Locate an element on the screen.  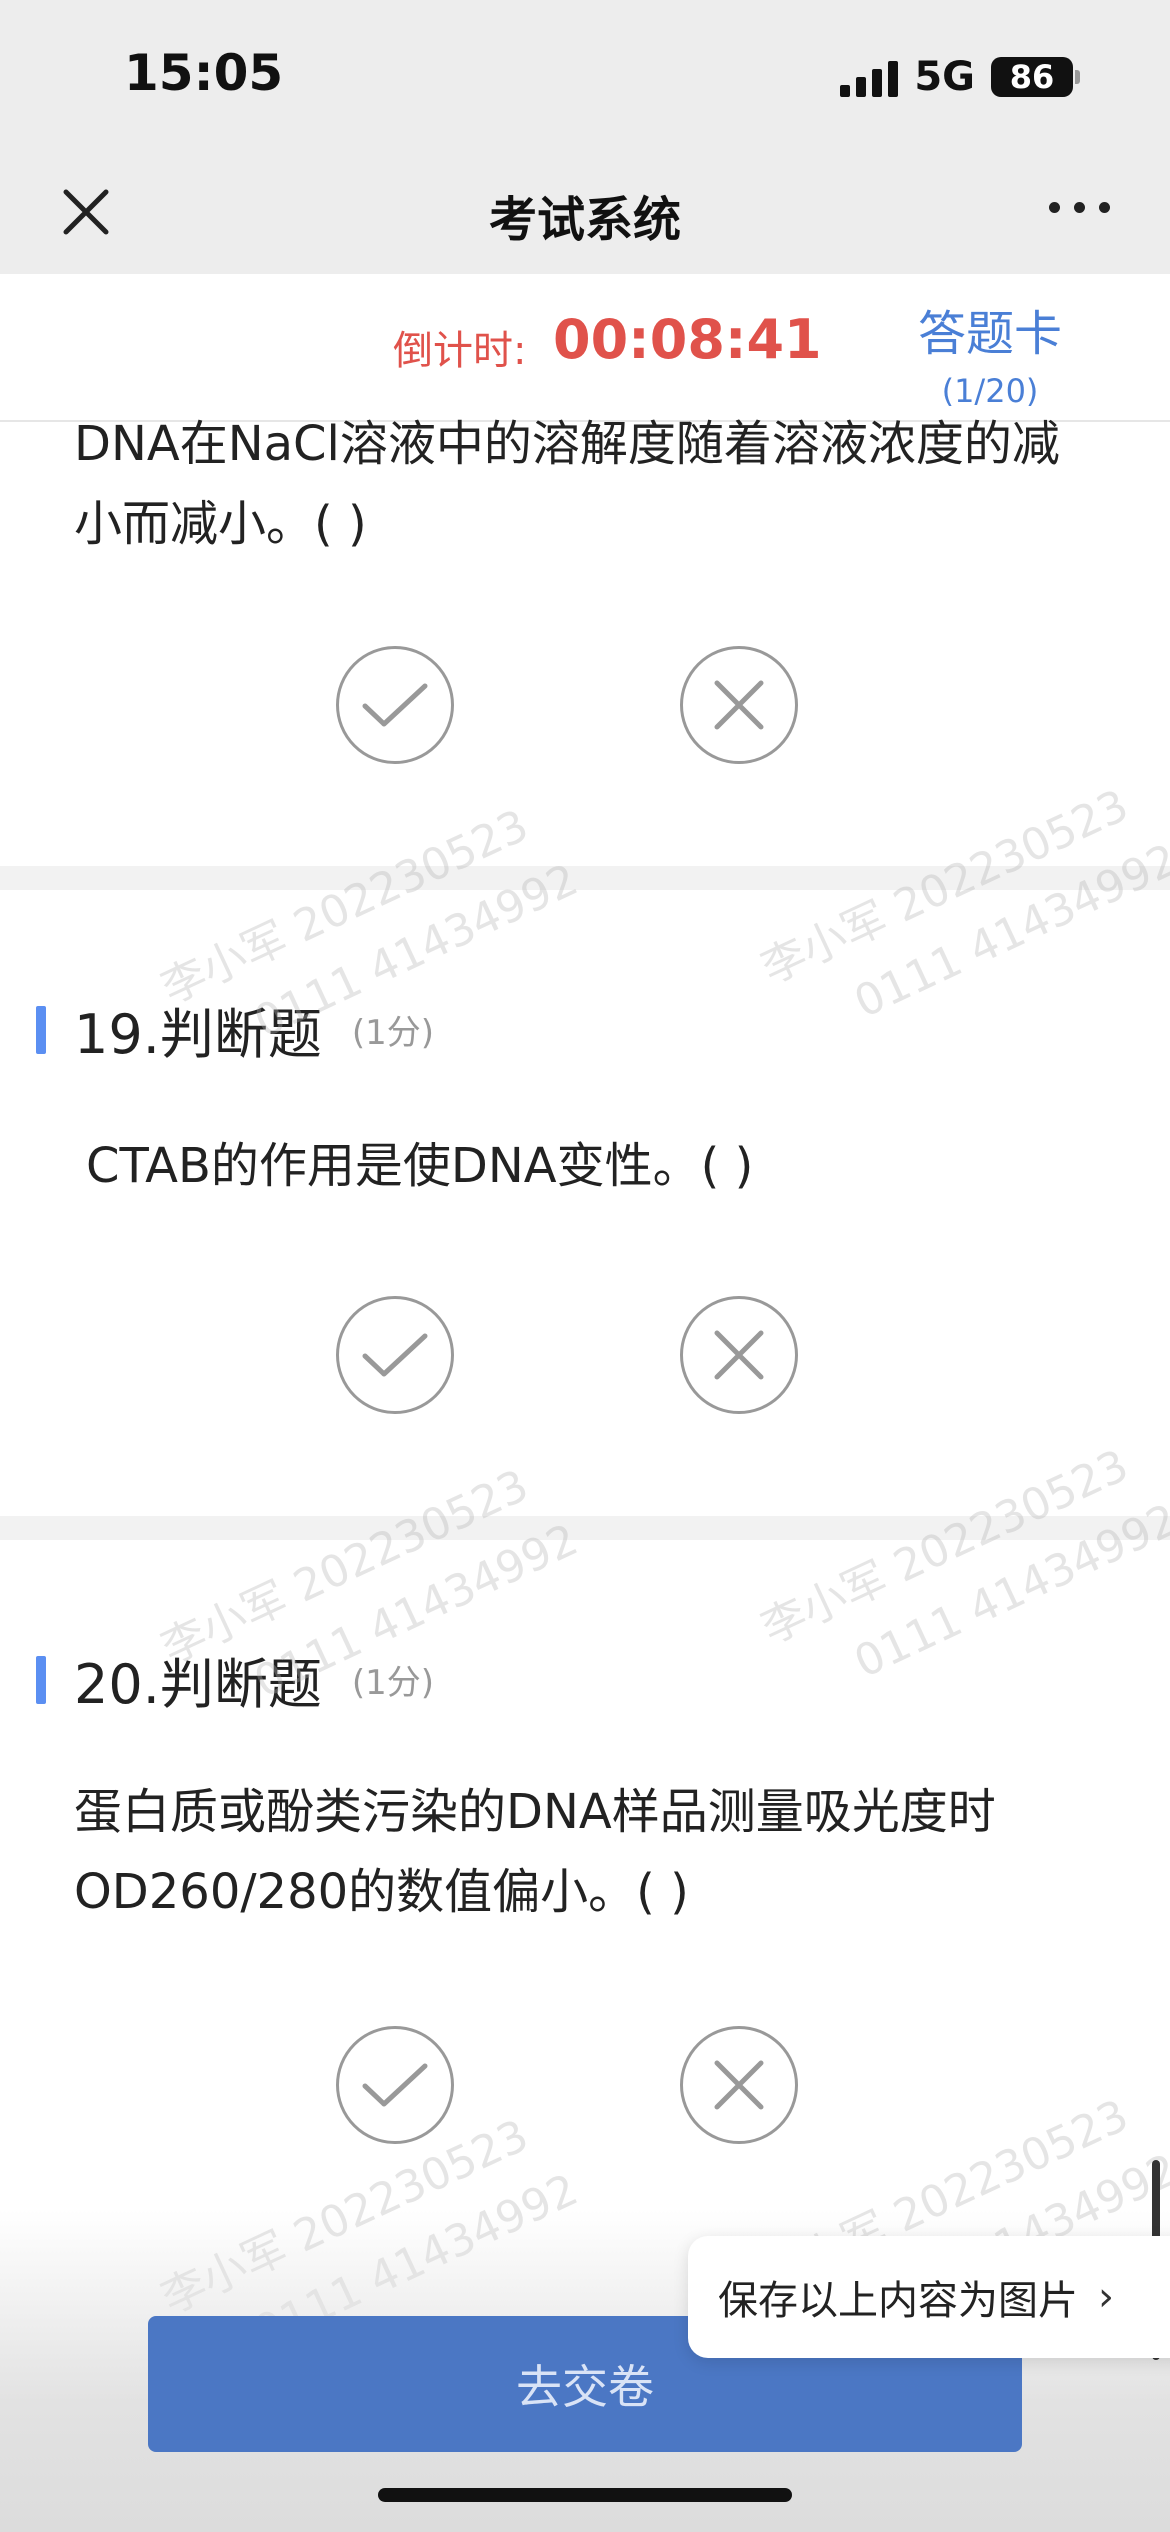
battery-icon: 86 is located at coordinates (1035, 77).